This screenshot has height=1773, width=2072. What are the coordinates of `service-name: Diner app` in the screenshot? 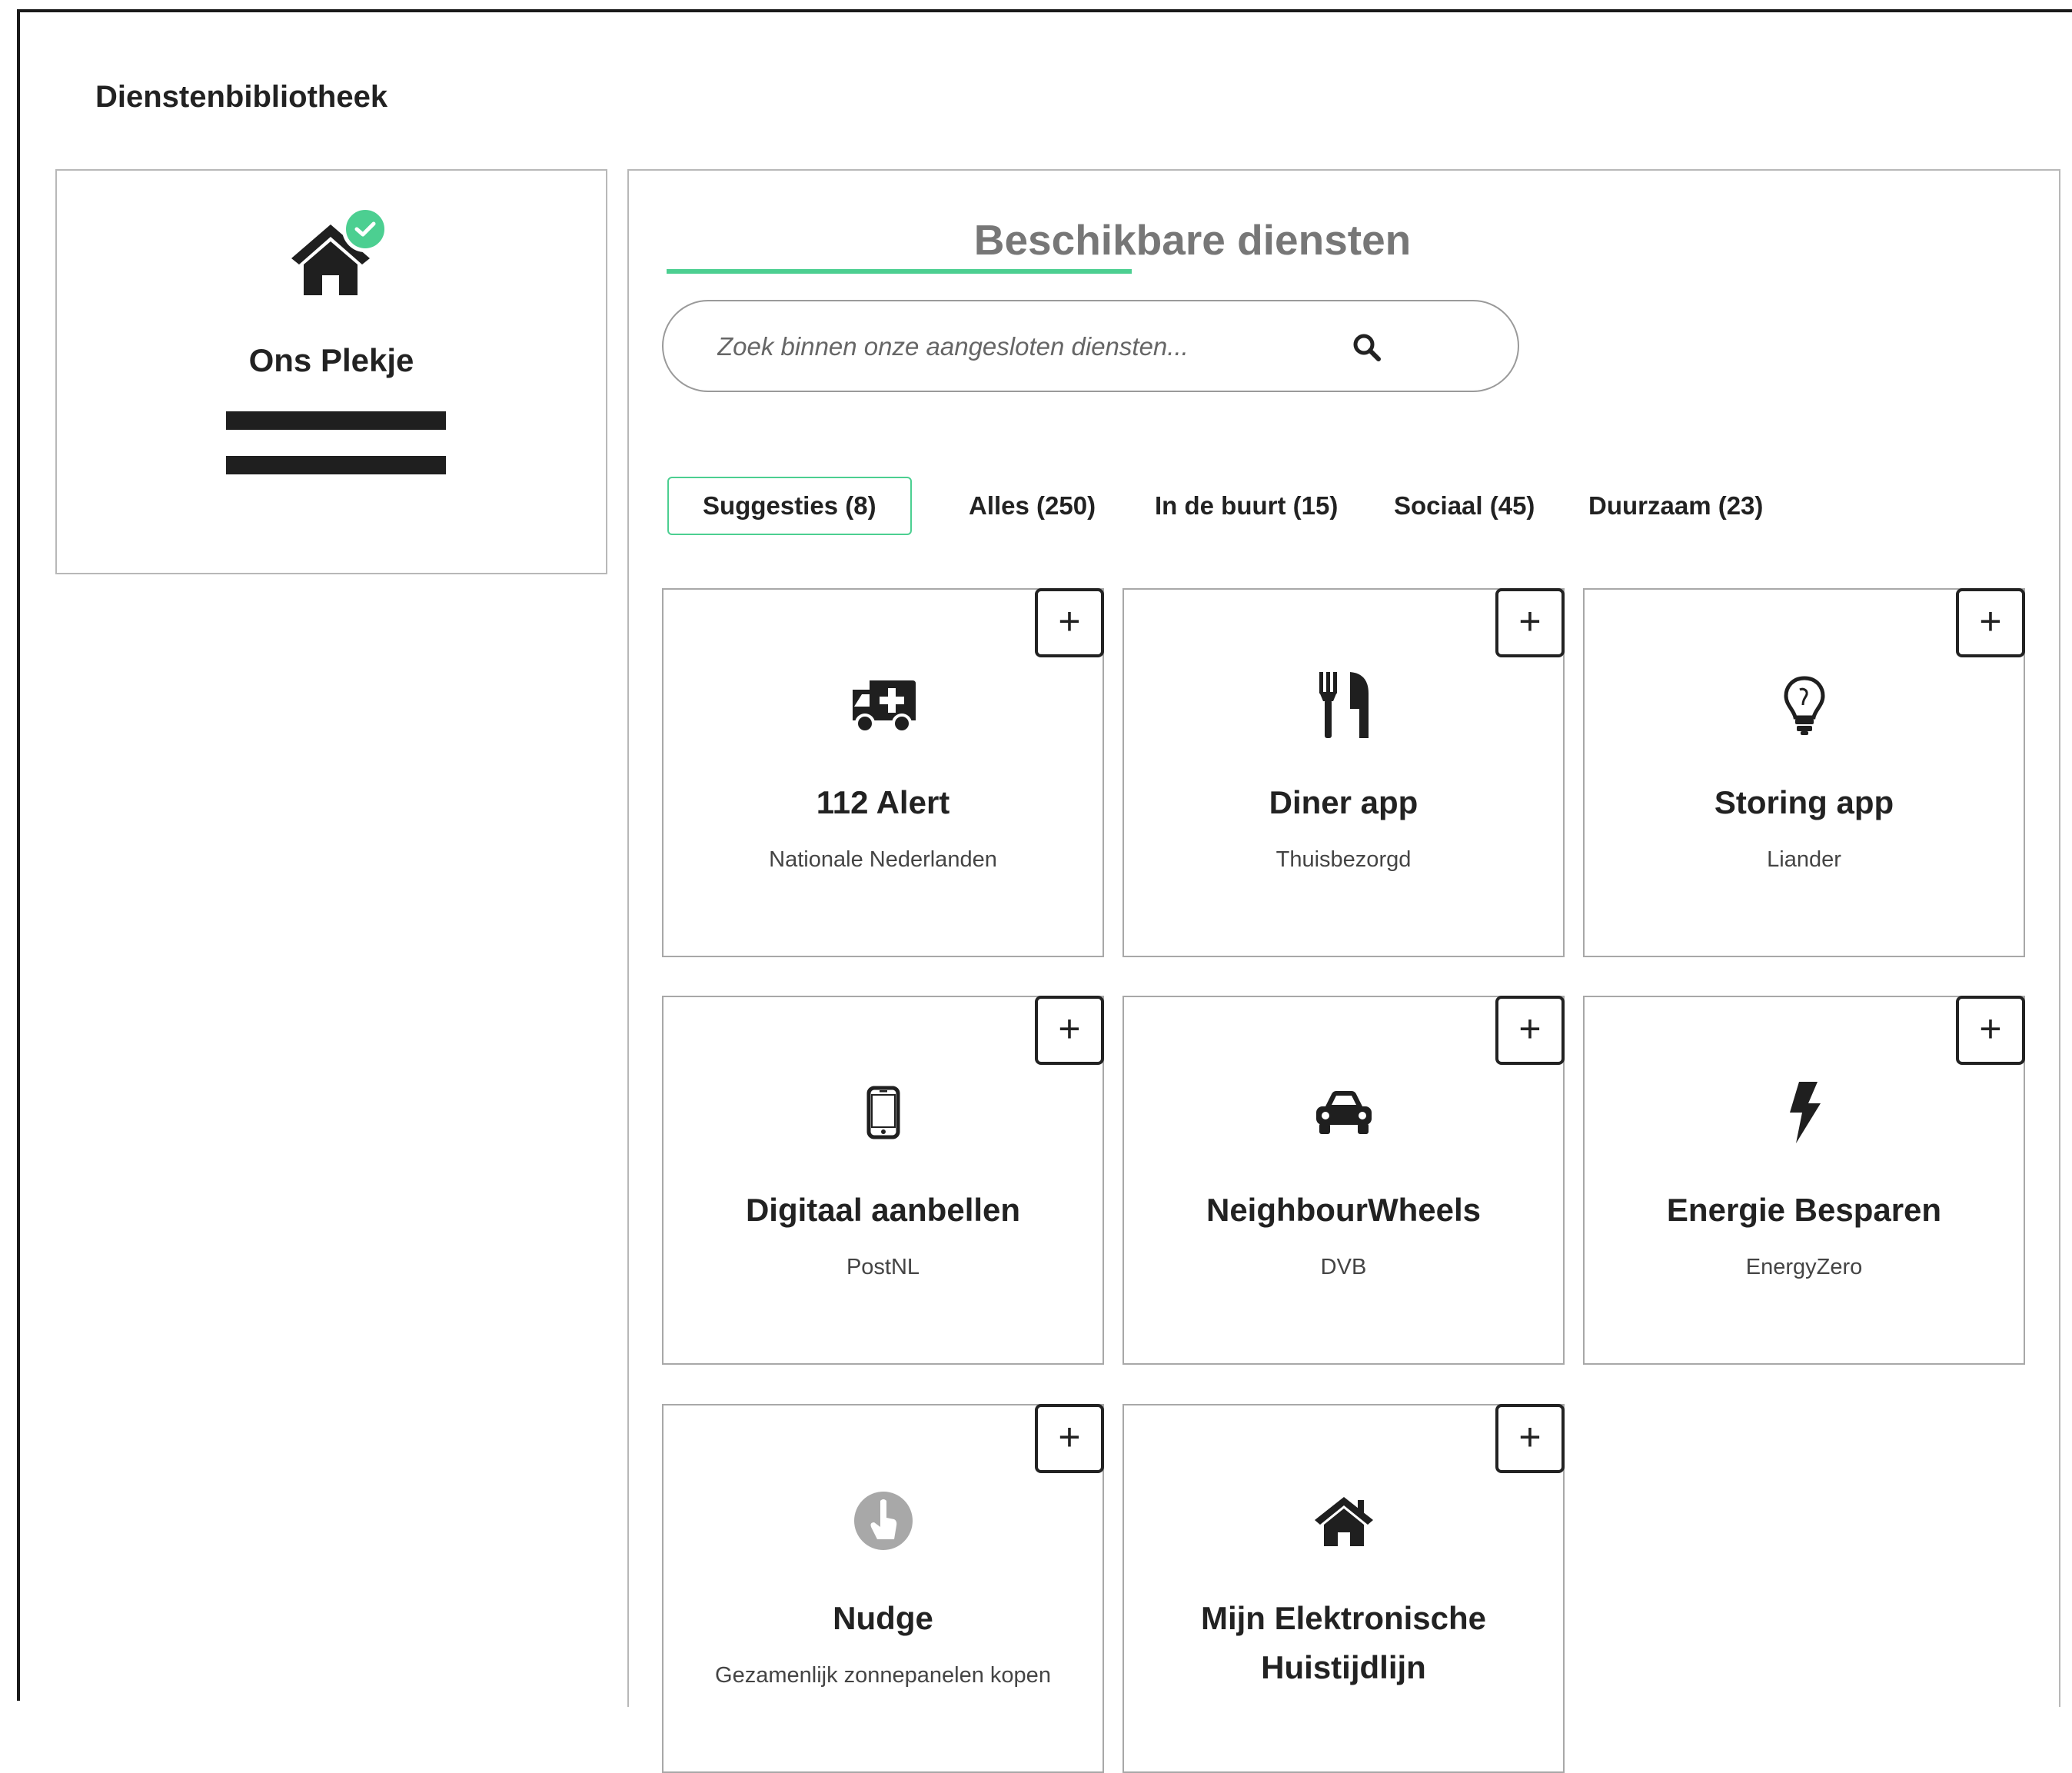 It's located at (1343, 802).